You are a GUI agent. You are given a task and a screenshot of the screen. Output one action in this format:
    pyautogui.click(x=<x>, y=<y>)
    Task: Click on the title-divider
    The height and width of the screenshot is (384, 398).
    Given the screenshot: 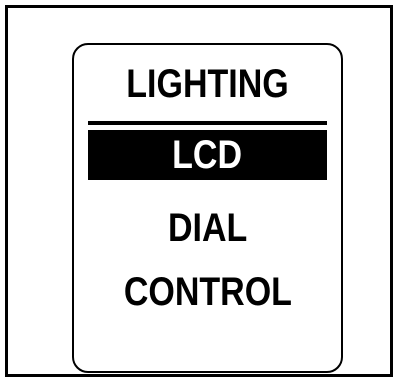 What is the action you would take?
    pyautogui.click(x=207, y=123)
    